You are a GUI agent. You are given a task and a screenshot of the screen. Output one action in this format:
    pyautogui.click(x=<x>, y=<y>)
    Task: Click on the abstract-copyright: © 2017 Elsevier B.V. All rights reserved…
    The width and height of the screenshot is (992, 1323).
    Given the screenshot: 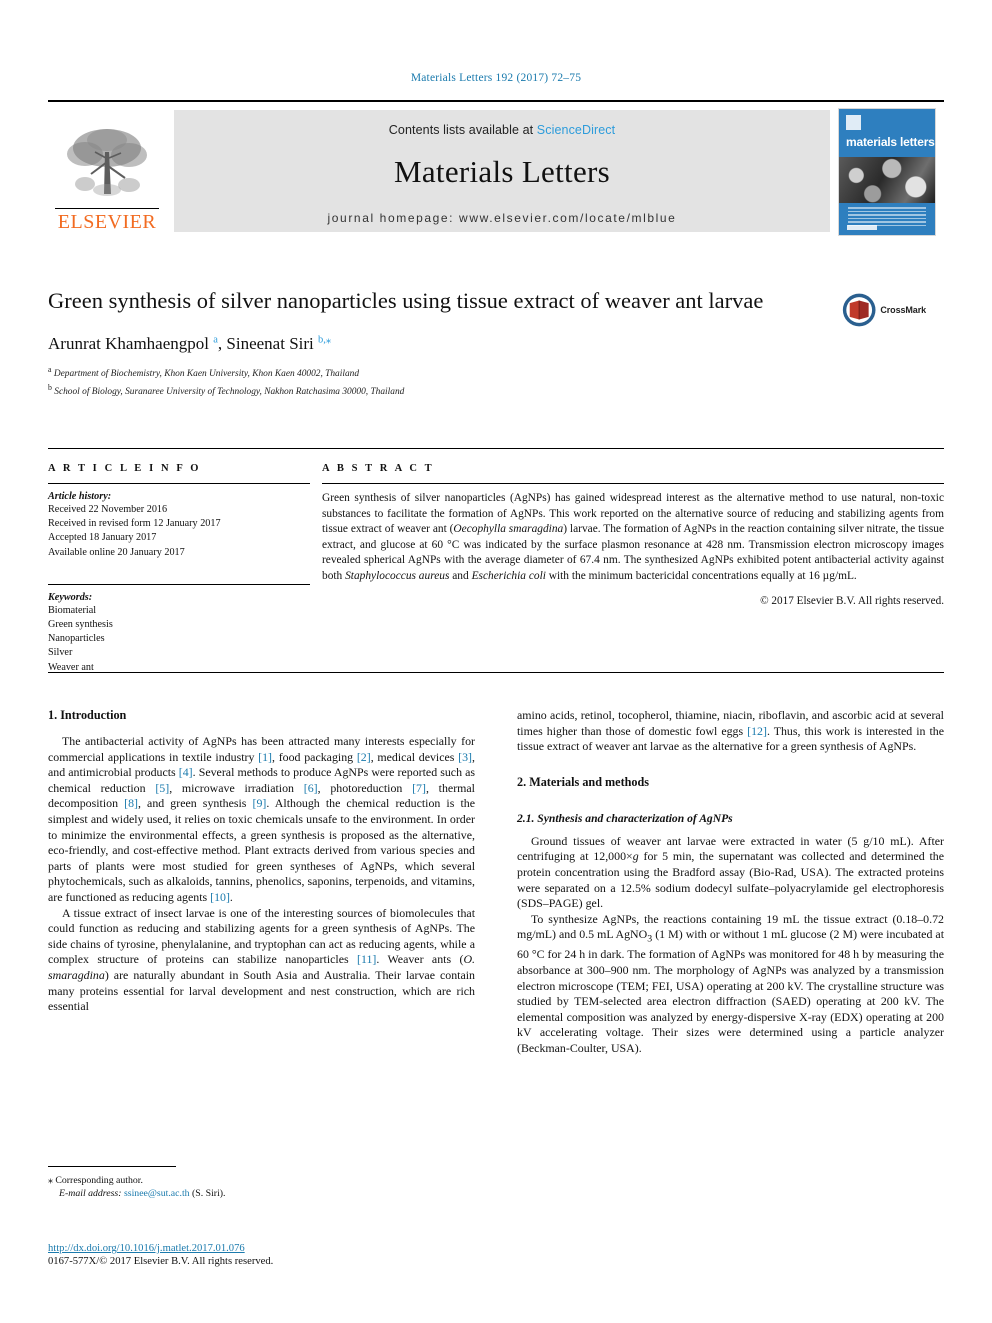 What is the action you would take?
    pyautogui.click(x=852, y=600)
    